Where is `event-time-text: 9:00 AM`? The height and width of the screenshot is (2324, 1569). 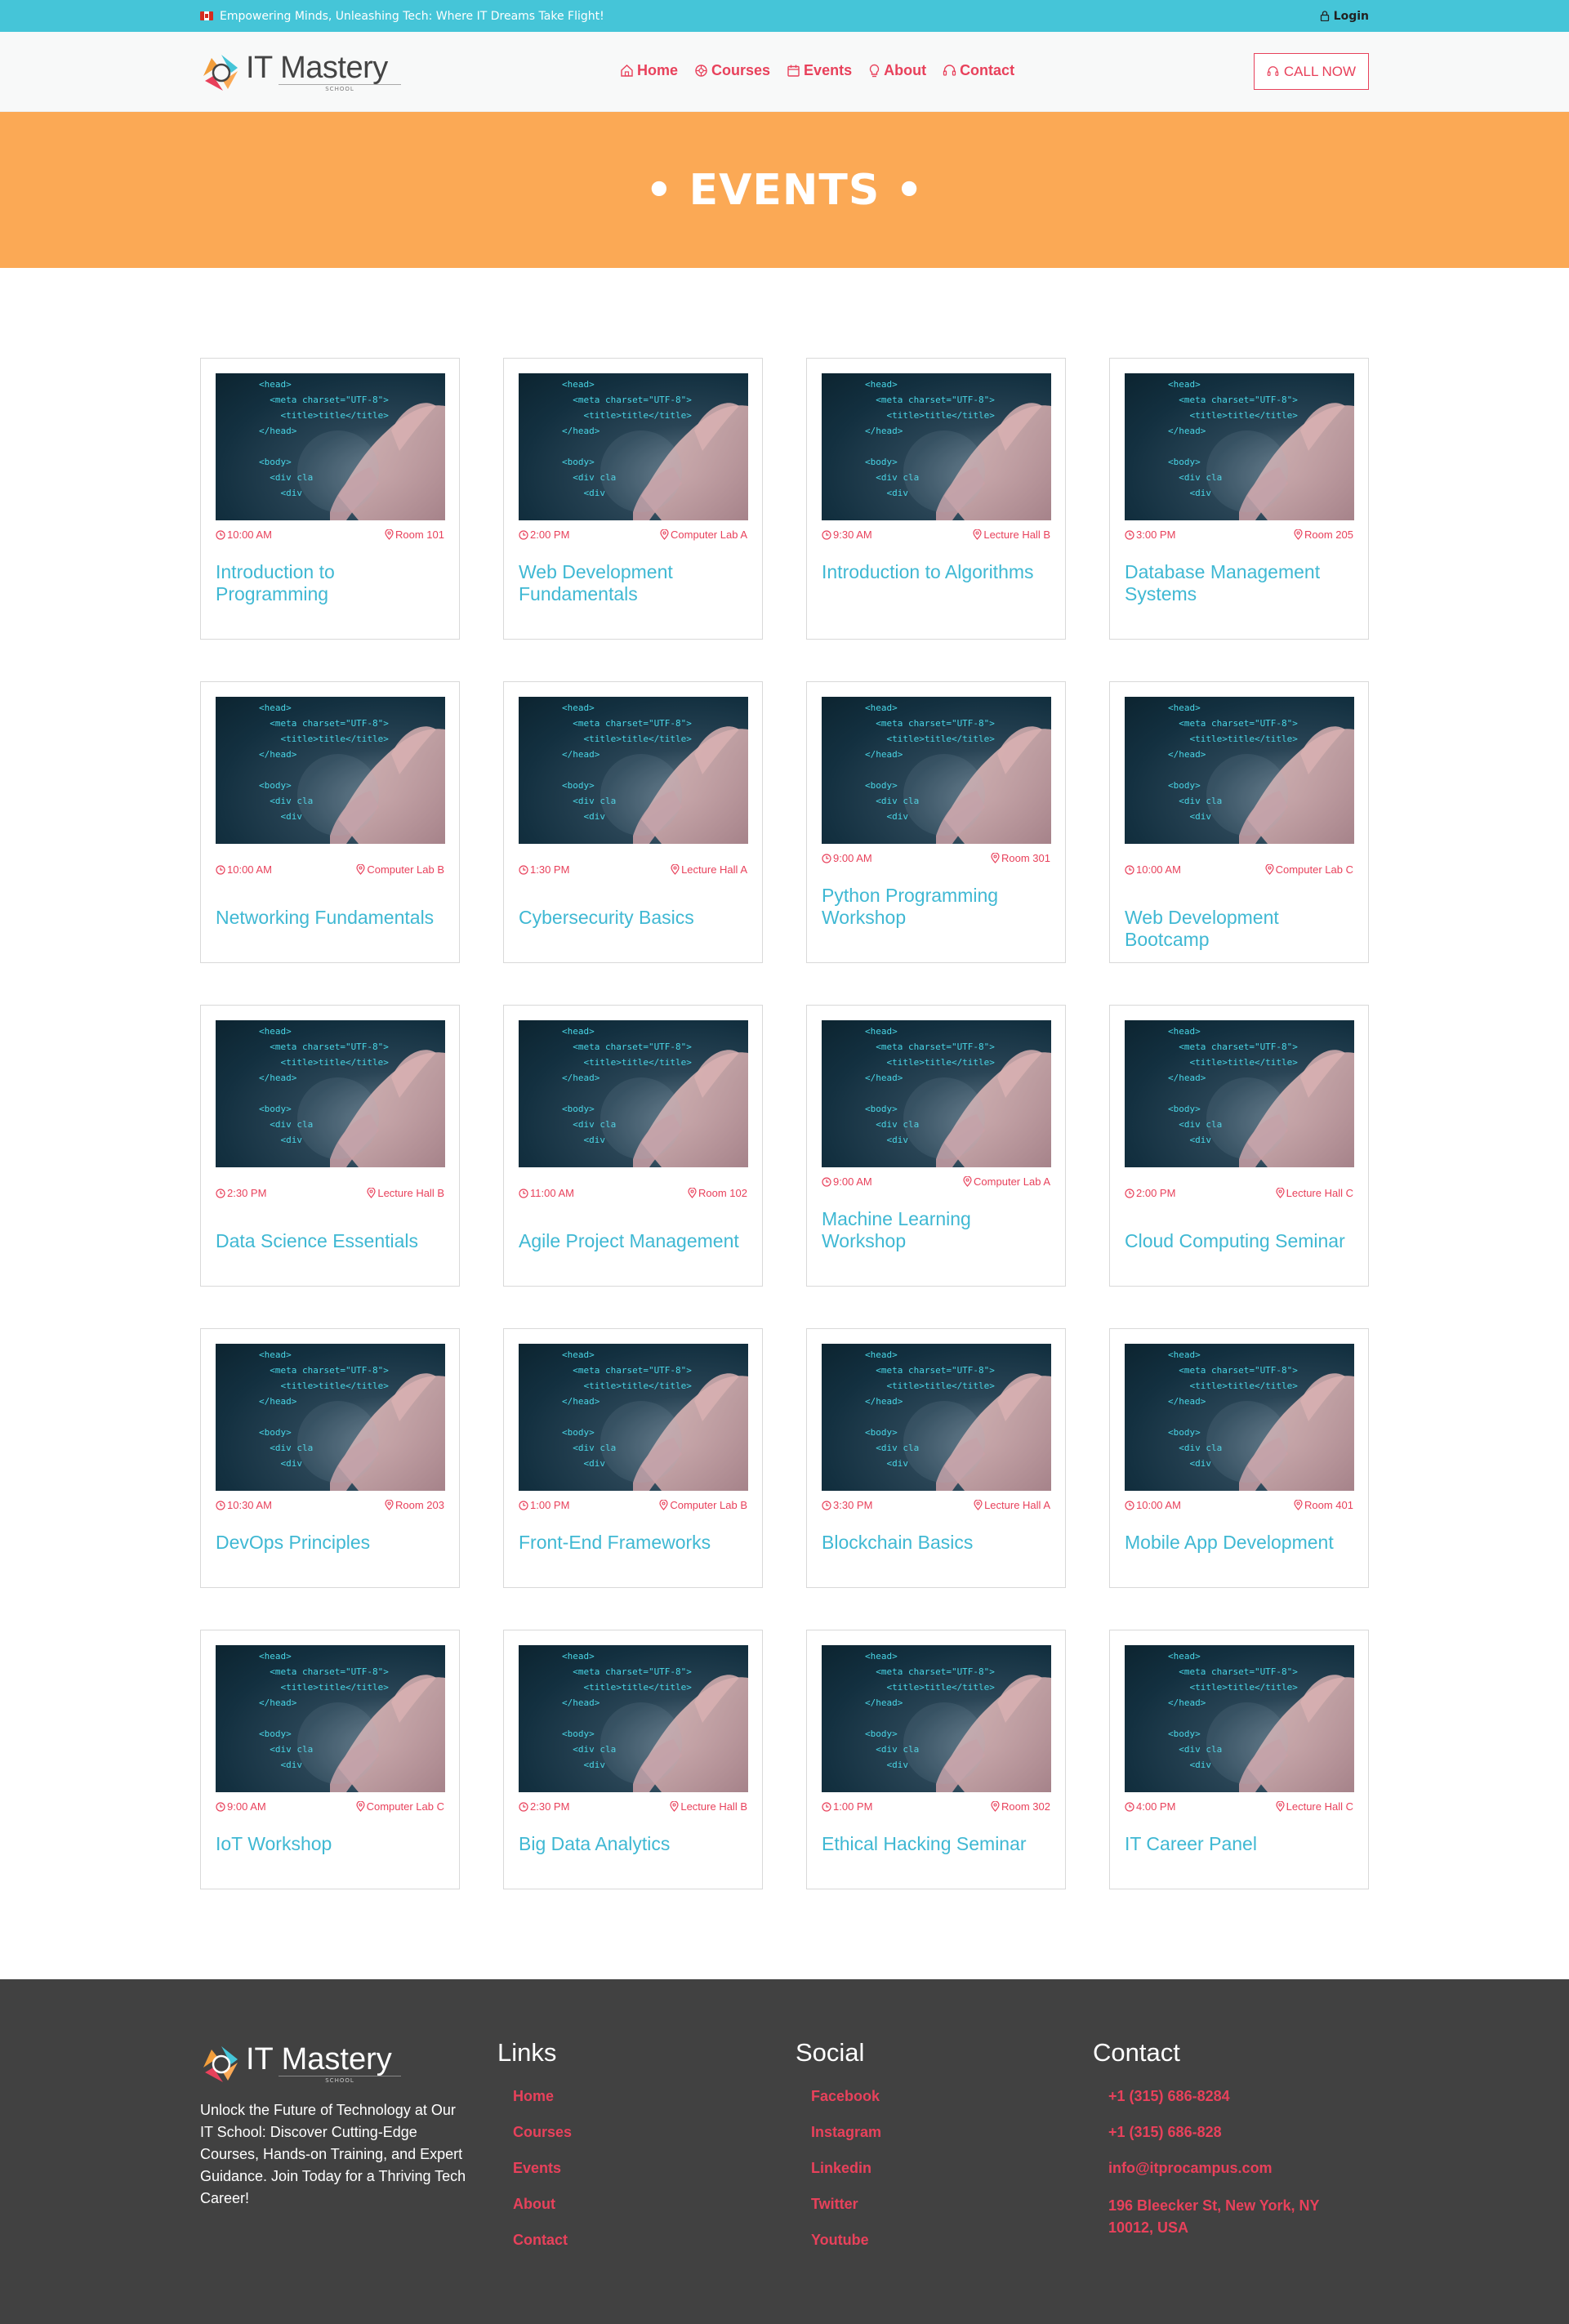
event-time-text: 9:00 AM is located at coordinates (246, 1806).